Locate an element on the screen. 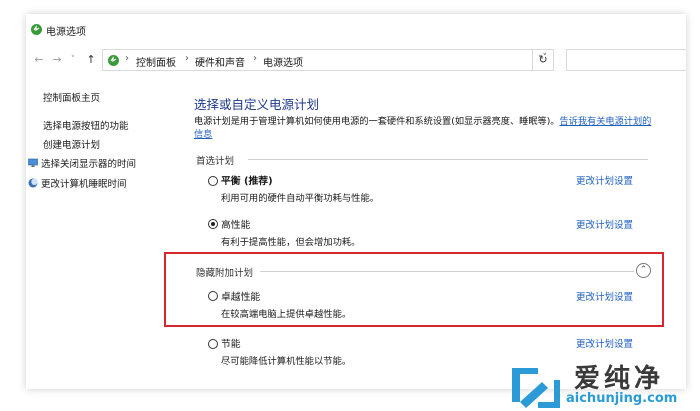  change-plan-settings-high-performance: 更改计划设置 is located at coordinates (604, 224).